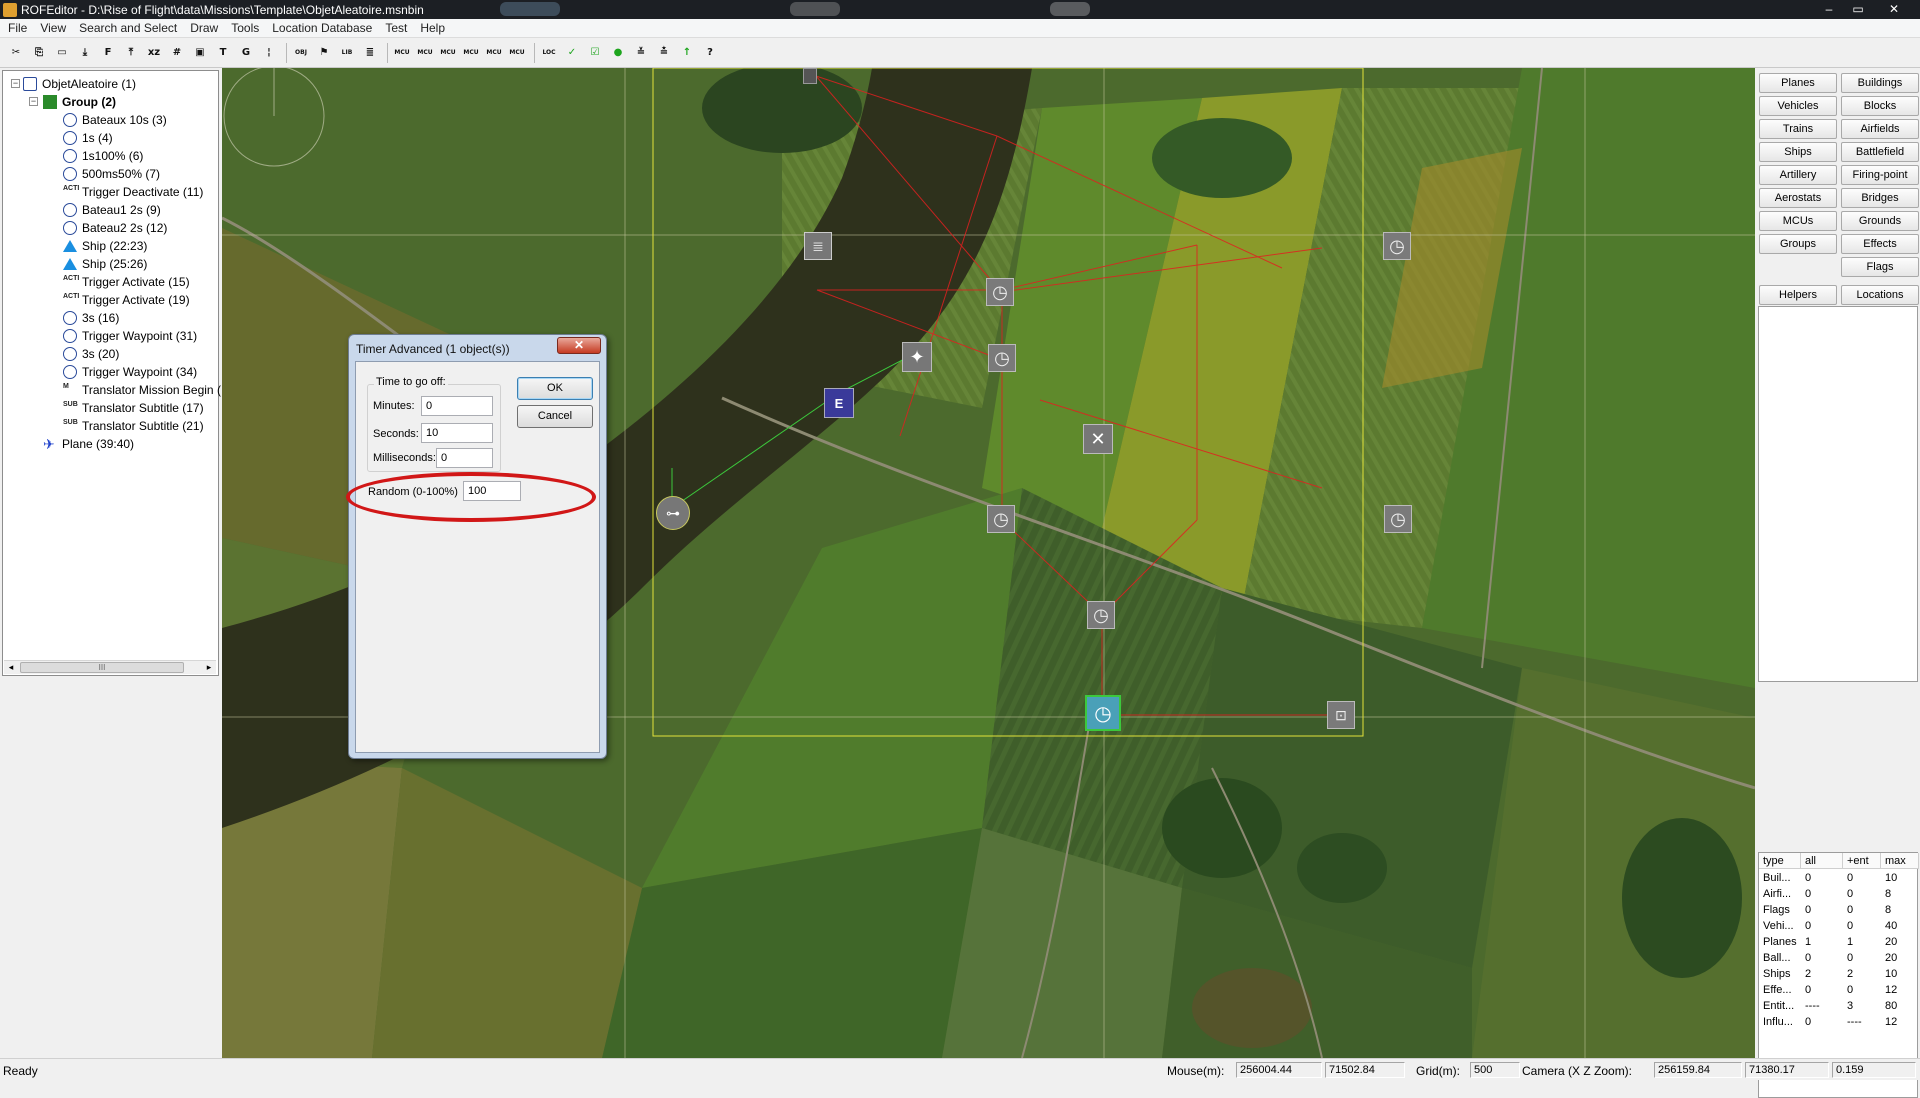 Image resolution: width=1920 pixels, height=1098 pixels. I want to click on waypoint-icon: ⊶, so click(673, 513).